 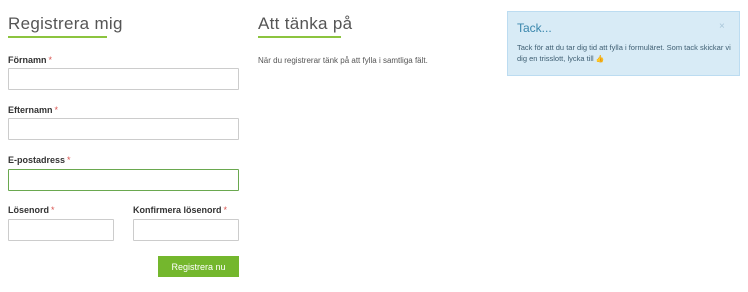 What do you see at coordinates (123, 79) in the screenshot?
I see `firstname-input` at bounding box center [123, 79].